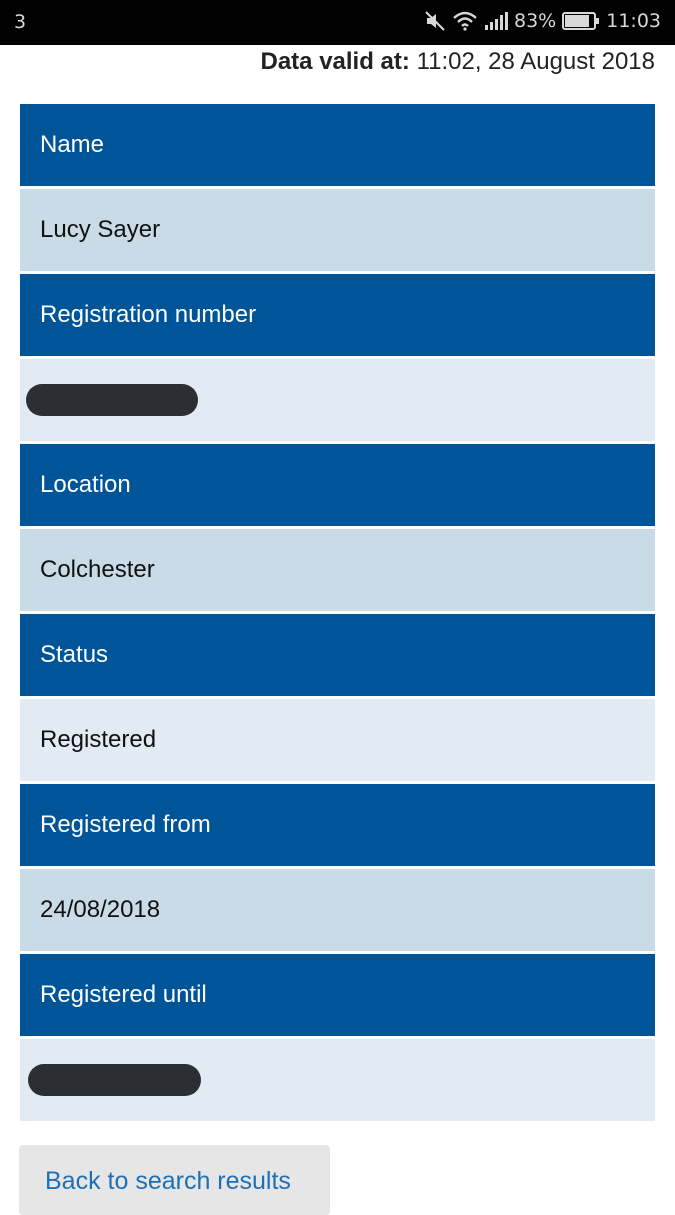 Image resolution: width=675 pixels, height=1215 pixels. I want to click on notification-count: 3, so click(20, 22).